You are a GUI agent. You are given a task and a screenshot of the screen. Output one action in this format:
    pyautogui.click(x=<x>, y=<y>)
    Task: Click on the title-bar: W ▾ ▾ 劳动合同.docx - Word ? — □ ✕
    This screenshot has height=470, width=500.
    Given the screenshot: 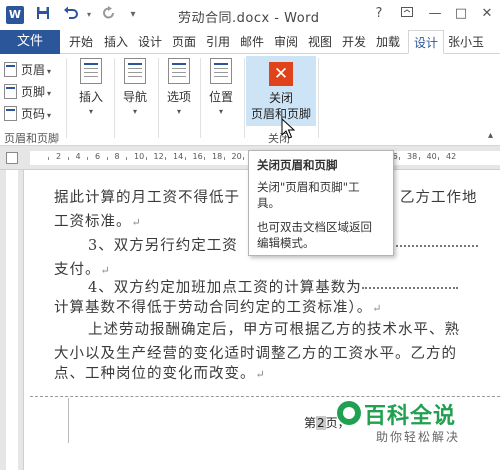 What is the action you would take?
    pyautogui.click(x=250, y=15)
    